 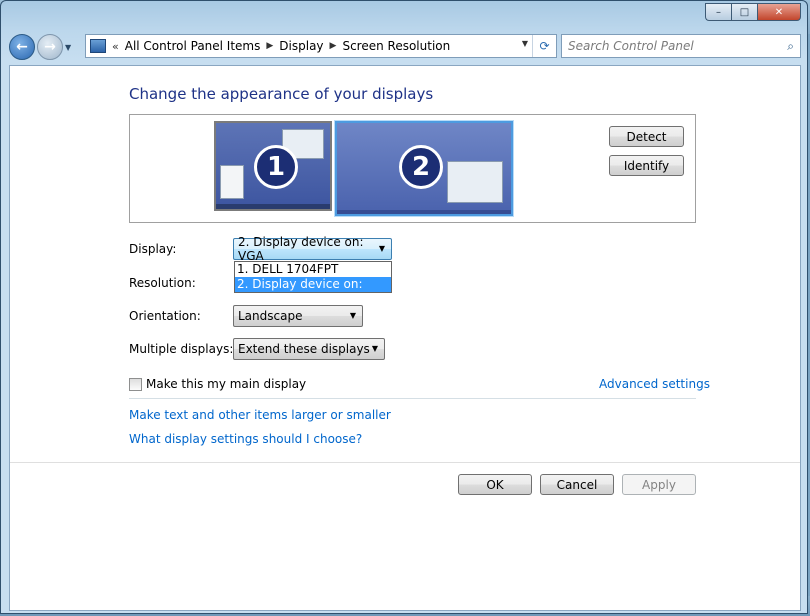 What do you see at coordinates (405, 462) in the screenshot?
I see `footer-divider` at bounding box center [405, 462].